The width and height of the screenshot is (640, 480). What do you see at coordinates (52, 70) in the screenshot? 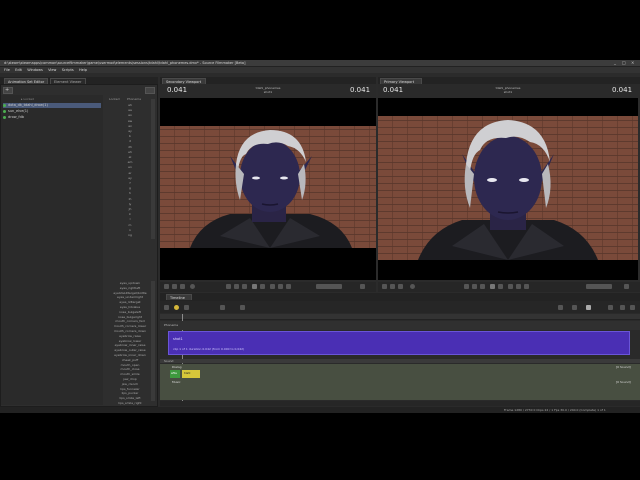
I see `menu-view: View` at bounding box center [52, 70].